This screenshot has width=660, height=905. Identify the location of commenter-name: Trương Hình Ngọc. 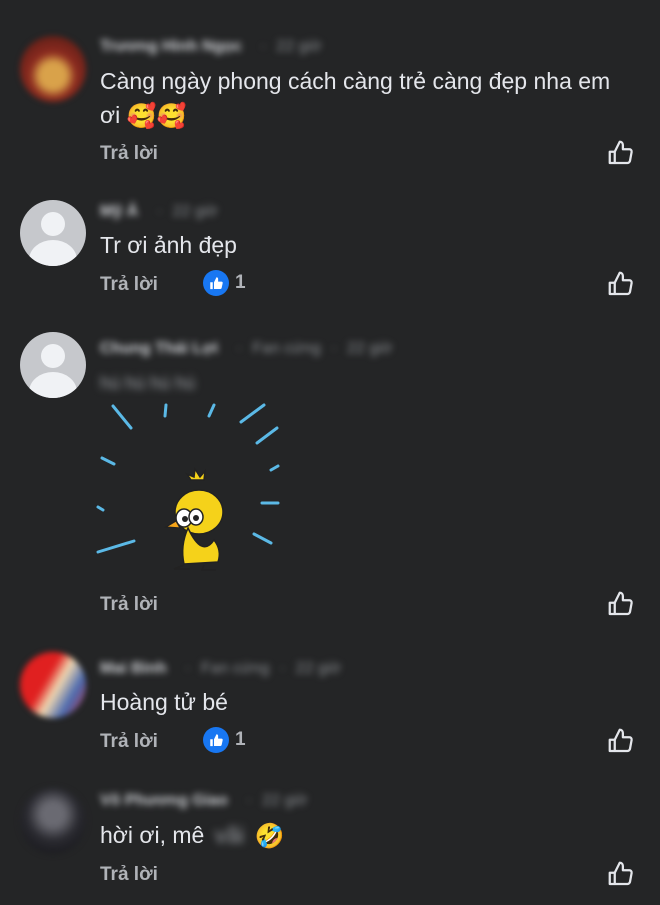
(171, 46).